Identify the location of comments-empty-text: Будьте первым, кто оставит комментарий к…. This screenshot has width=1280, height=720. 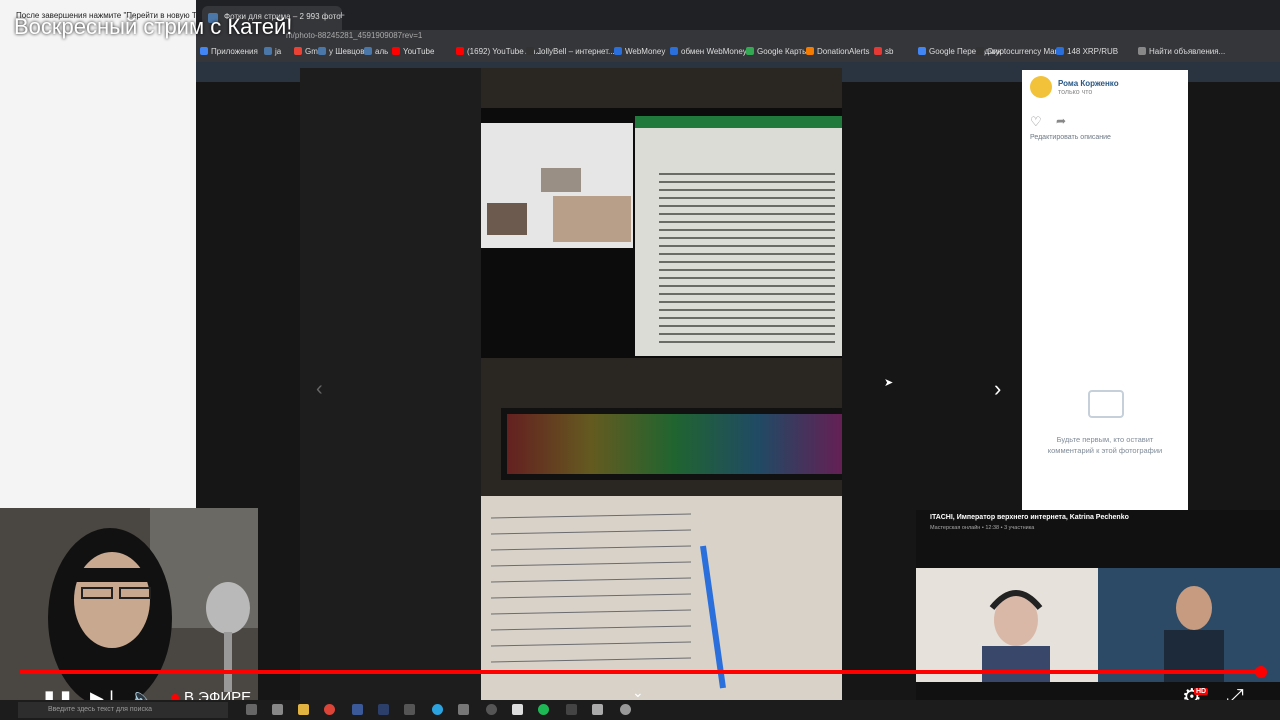
(1105, 445).